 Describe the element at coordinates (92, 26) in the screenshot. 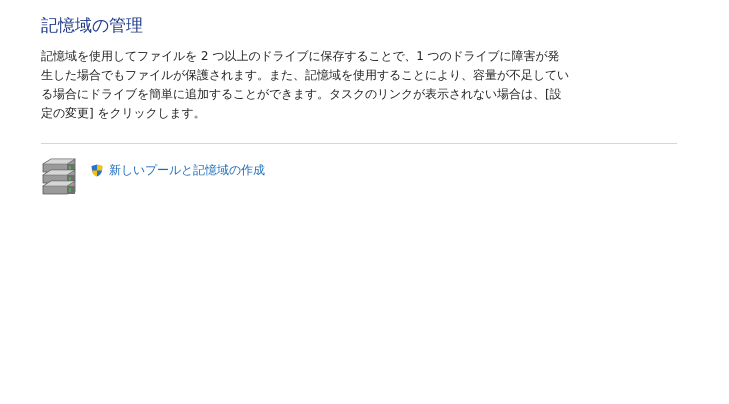

I see `page-title: 記憶域の管理` at that location.